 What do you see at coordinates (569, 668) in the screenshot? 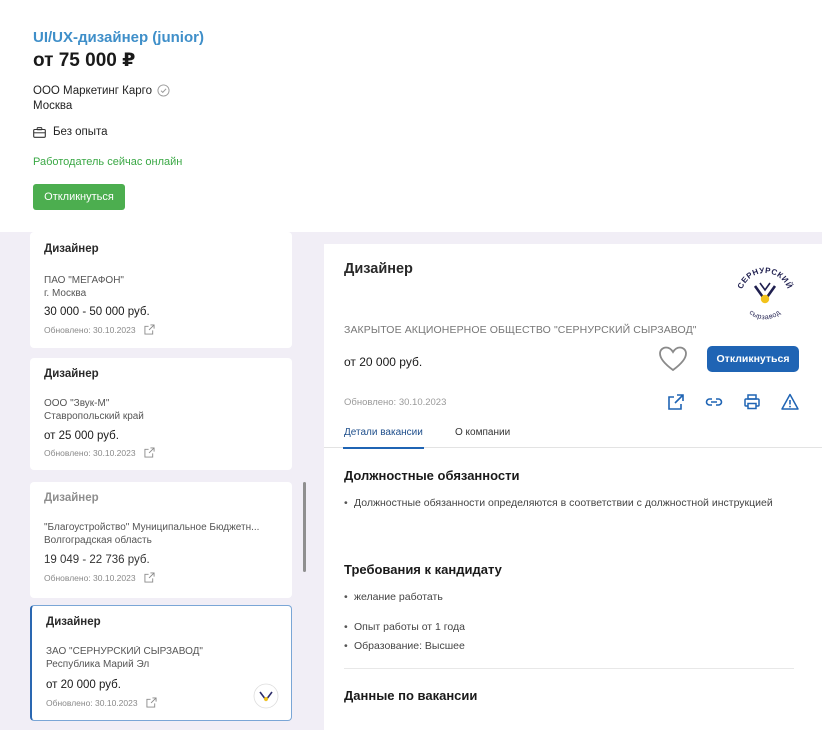
I see `section-divider` at bounding box center [569, 668].